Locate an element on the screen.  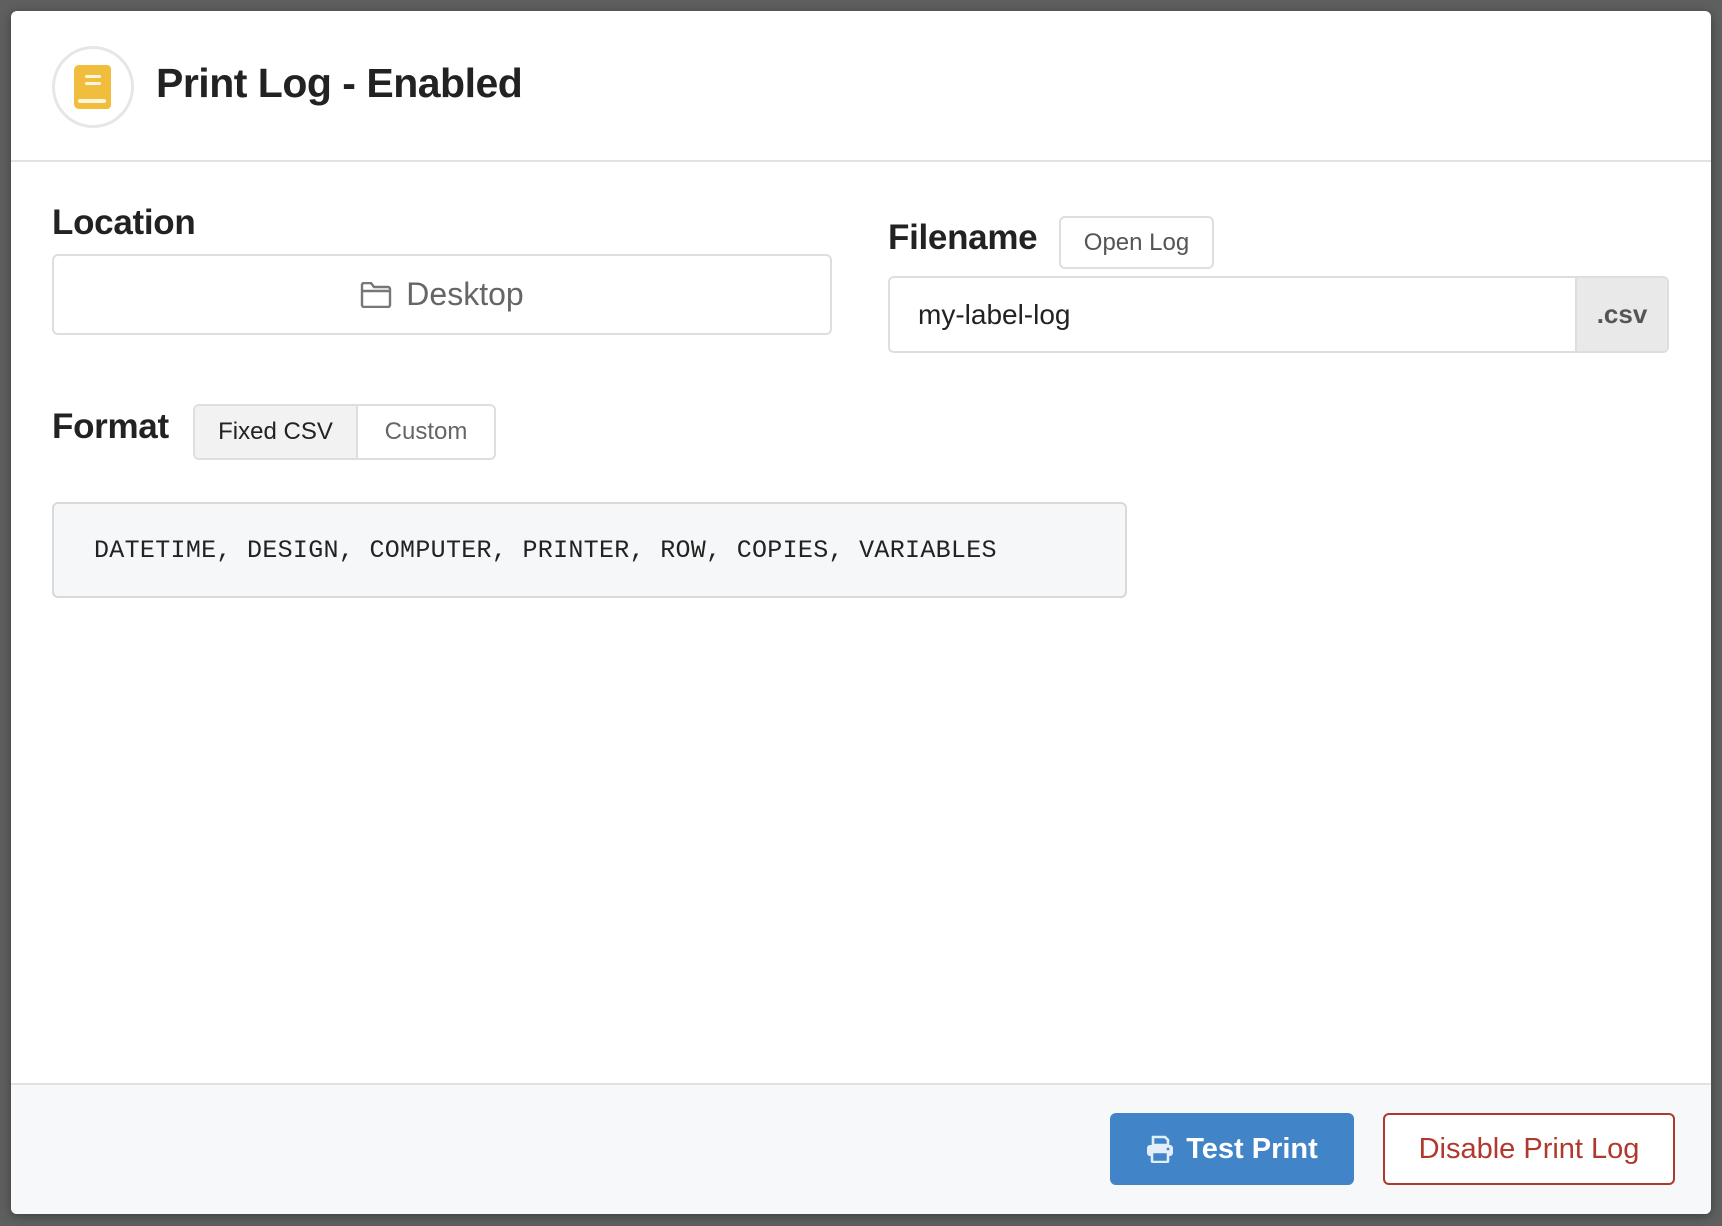
location-value: Desktop is located at coordinates (465, 294).